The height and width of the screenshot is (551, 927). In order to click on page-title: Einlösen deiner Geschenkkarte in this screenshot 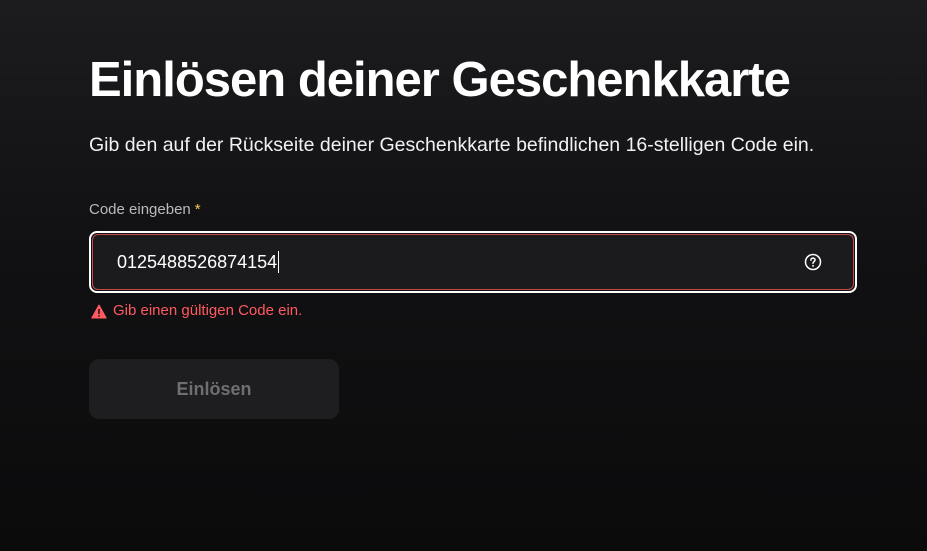, I will do `click(440, 80)`.